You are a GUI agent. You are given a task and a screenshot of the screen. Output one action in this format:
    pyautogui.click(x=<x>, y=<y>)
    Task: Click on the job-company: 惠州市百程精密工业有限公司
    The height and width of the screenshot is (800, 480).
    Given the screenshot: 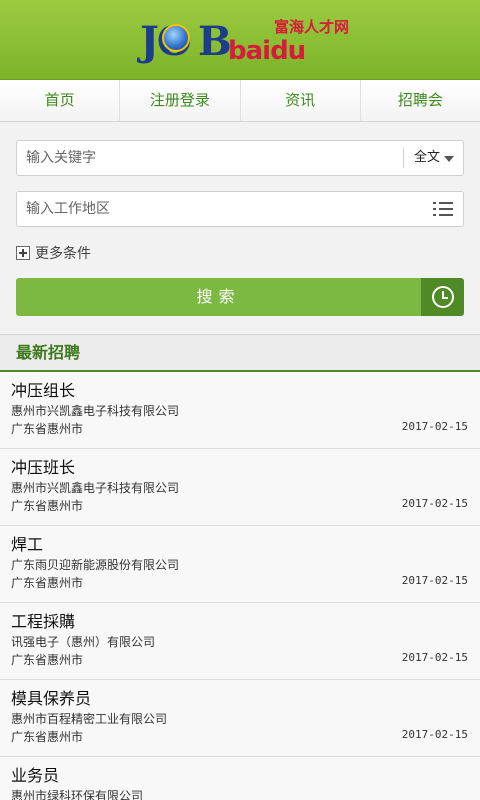 What is the action you would take?
    pyautogui.click(x=89, y=719)
    